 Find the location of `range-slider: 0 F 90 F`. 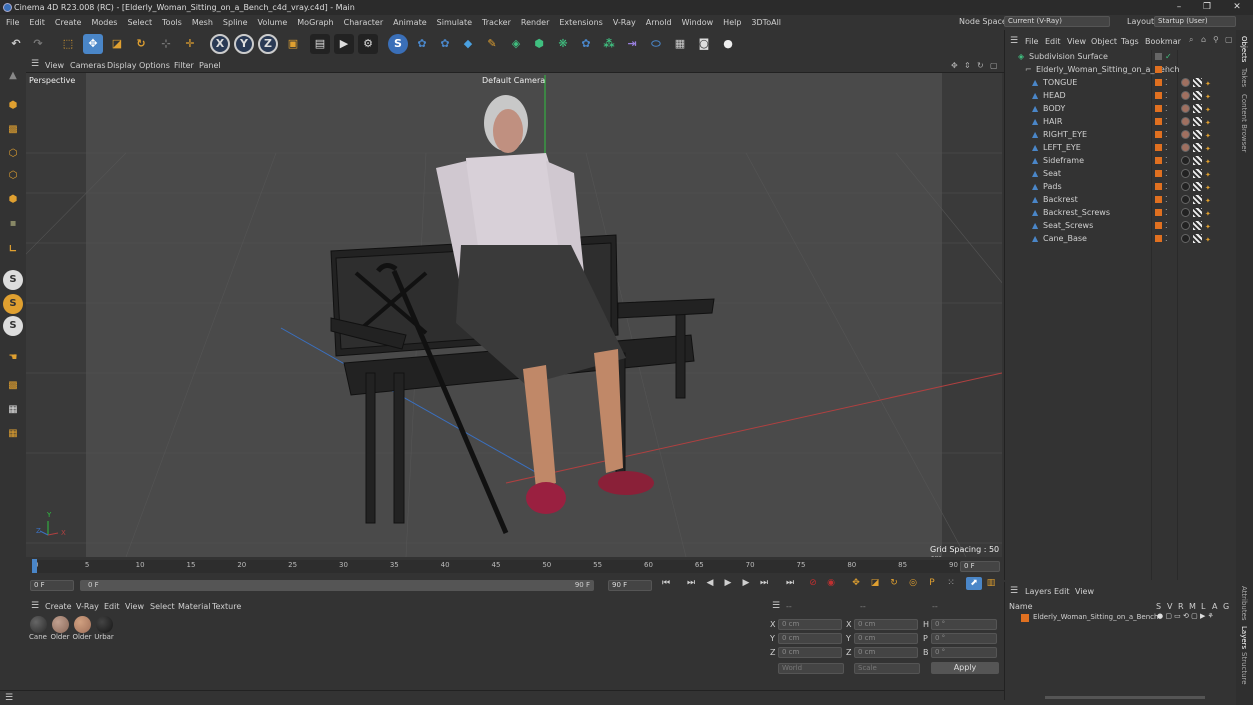

range-slider: 0 F 90 F is located at coordinates (337, 585).